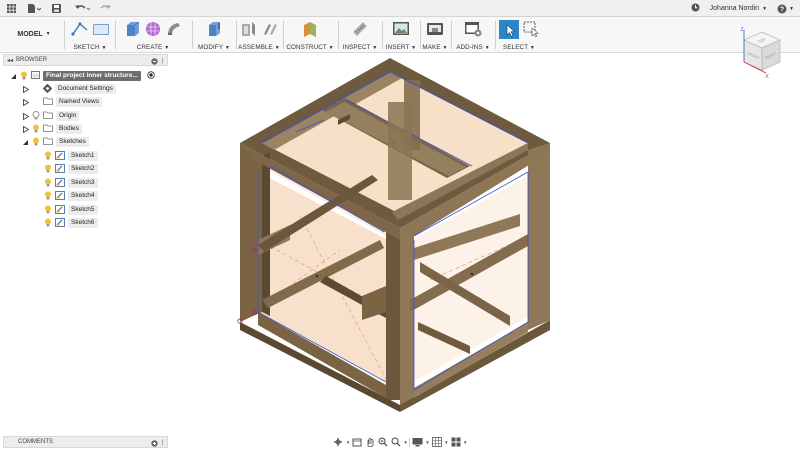  Describe the element at coordinates (310, 29) in the screenshot. I see `offset-plane-icon` at that location.